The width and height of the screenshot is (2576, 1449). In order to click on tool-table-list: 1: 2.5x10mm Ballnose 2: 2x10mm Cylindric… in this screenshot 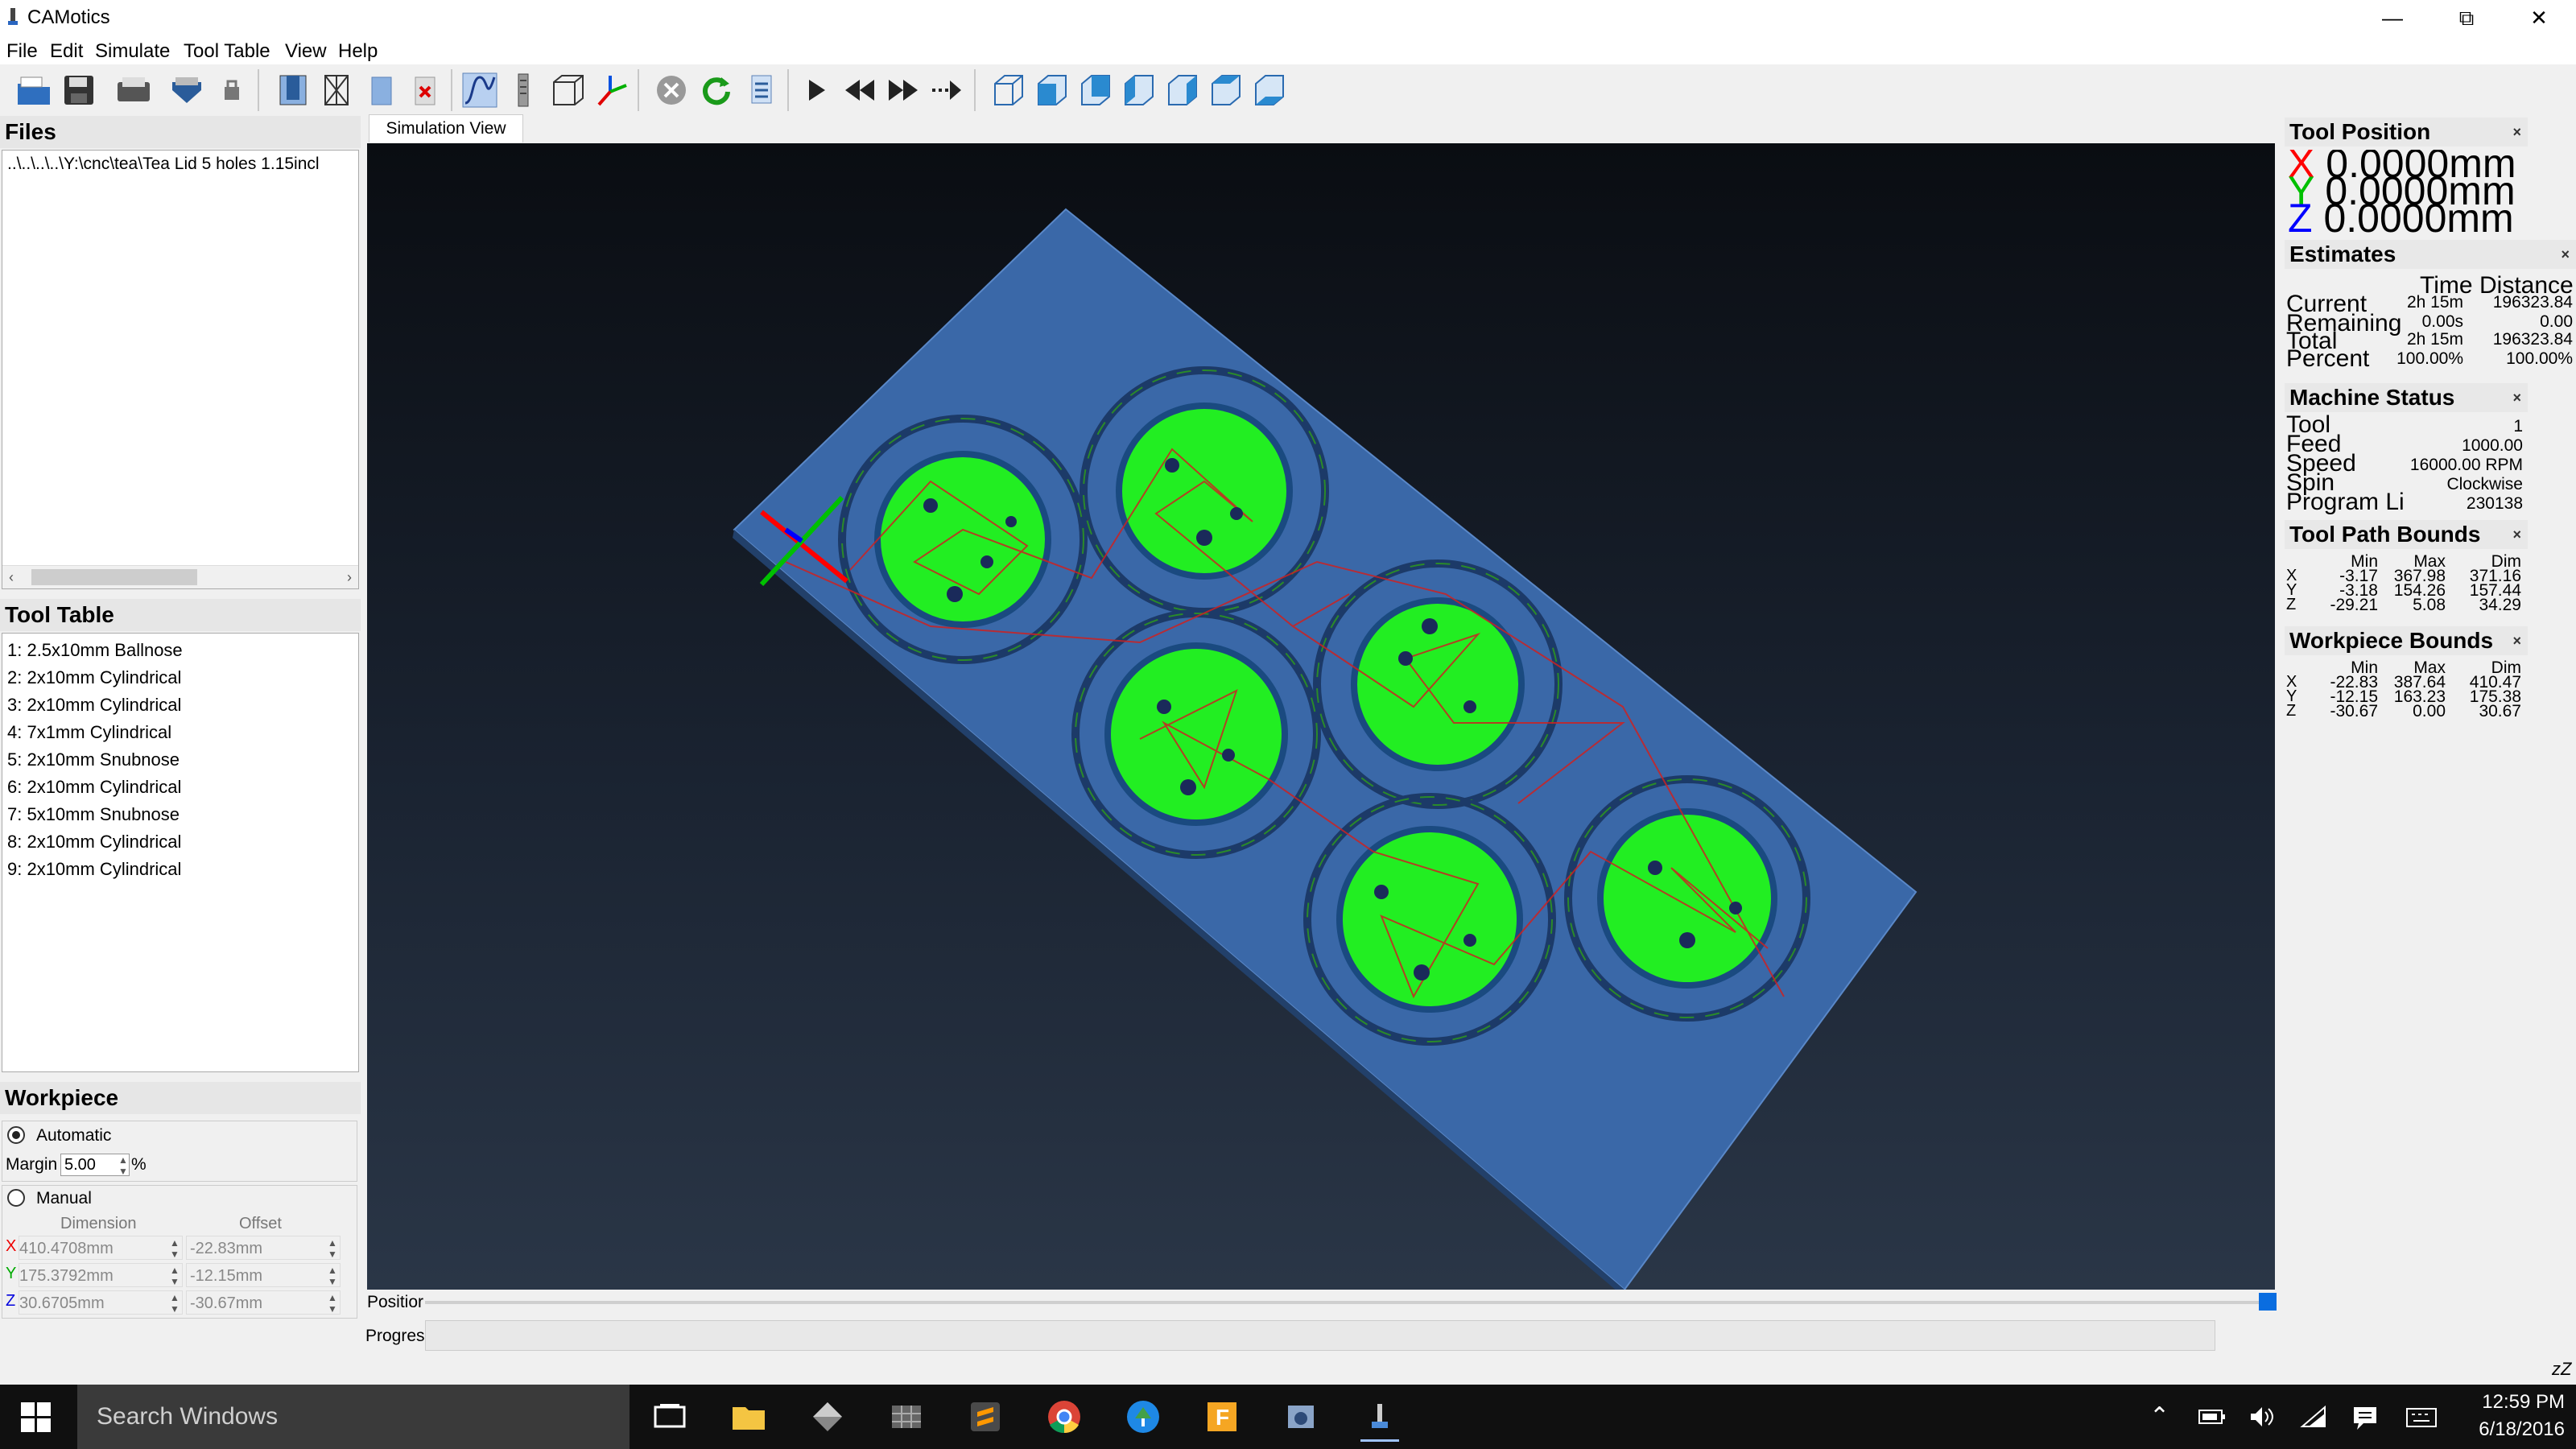, I will do `click(180, 852)`.